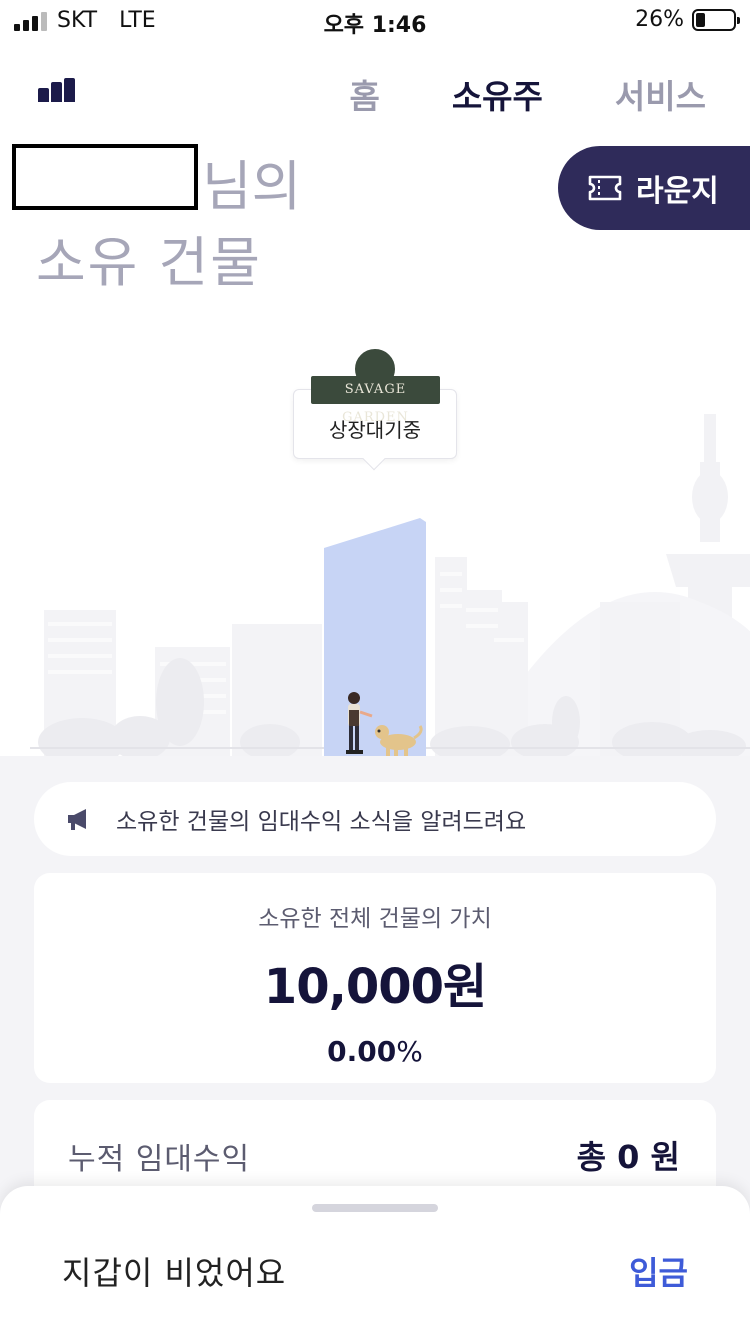 The image size is (750, 1334). I want to click on battery-percent: 26%, so click(659, 19).